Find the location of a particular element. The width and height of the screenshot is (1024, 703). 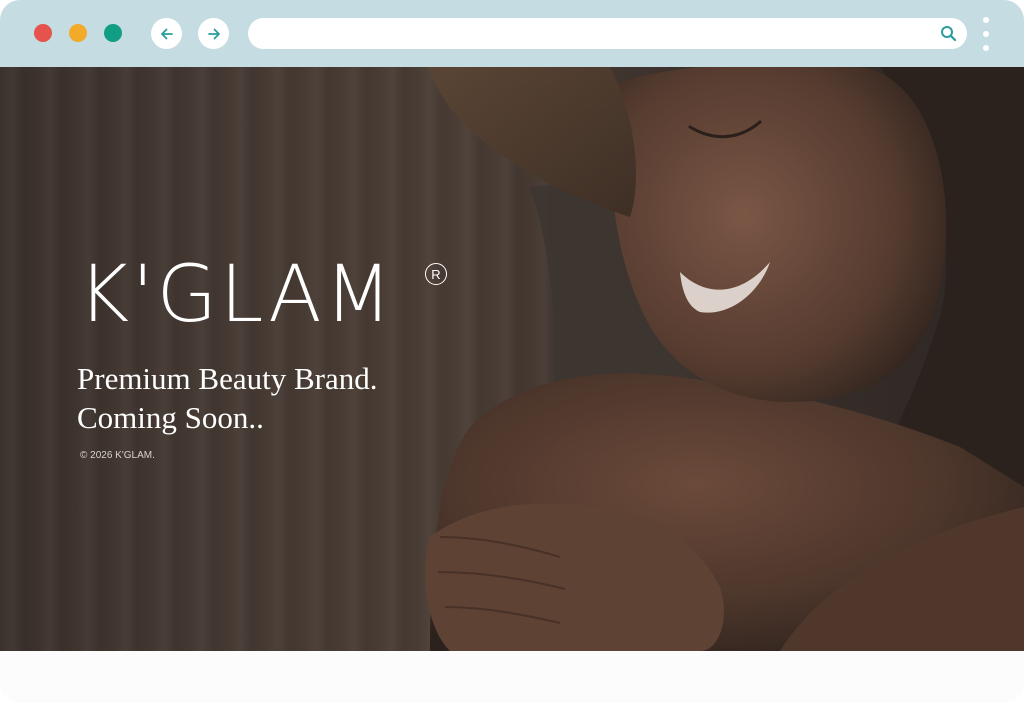

search-icon is located at coordinates (948, 33).